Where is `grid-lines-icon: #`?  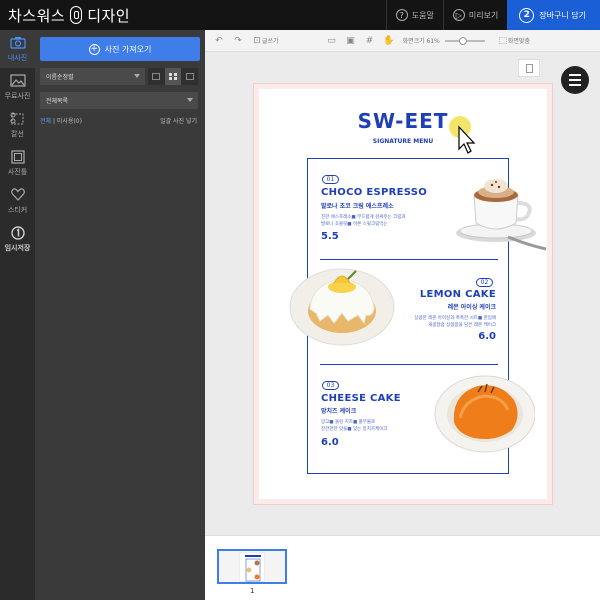
grid-lines-icon: # is located at coordinates (370, 41).